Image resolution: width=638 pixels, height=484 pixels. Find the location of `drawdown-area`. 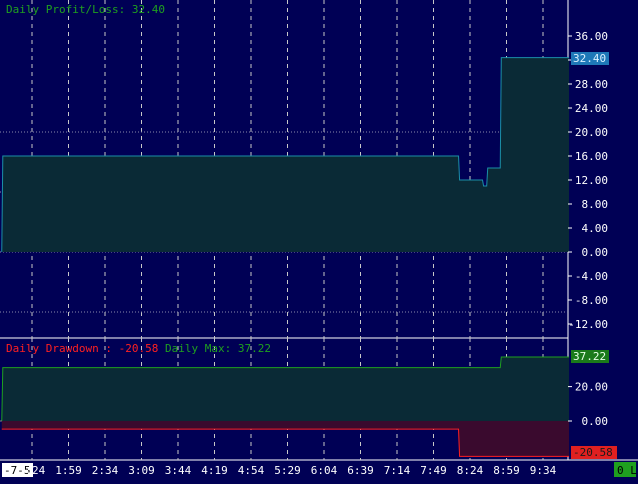

drawdown-area is located at coordinates (285, 439).